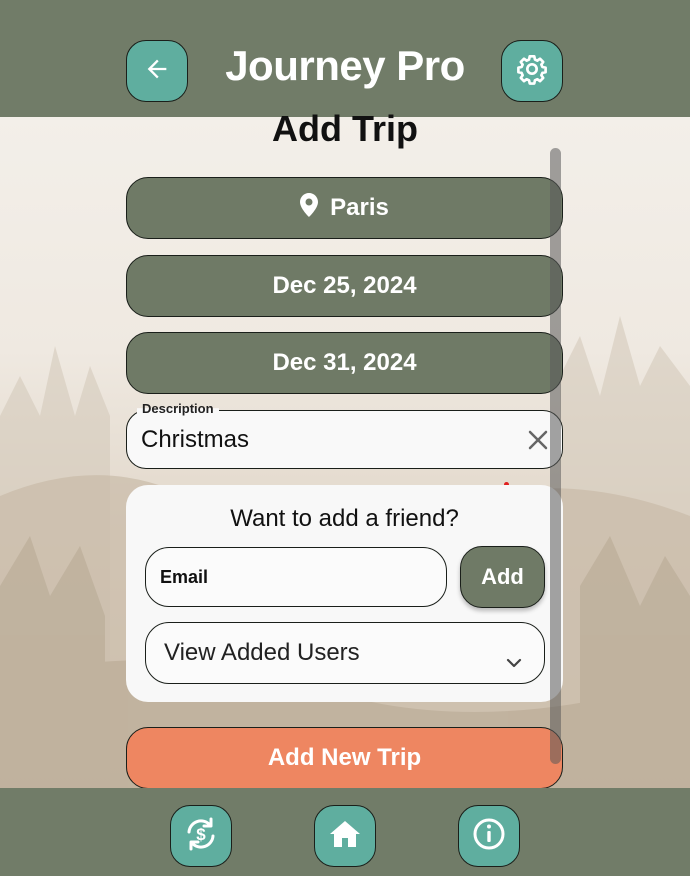  I want to click on add-friend-button: Add, so click(502, 577).